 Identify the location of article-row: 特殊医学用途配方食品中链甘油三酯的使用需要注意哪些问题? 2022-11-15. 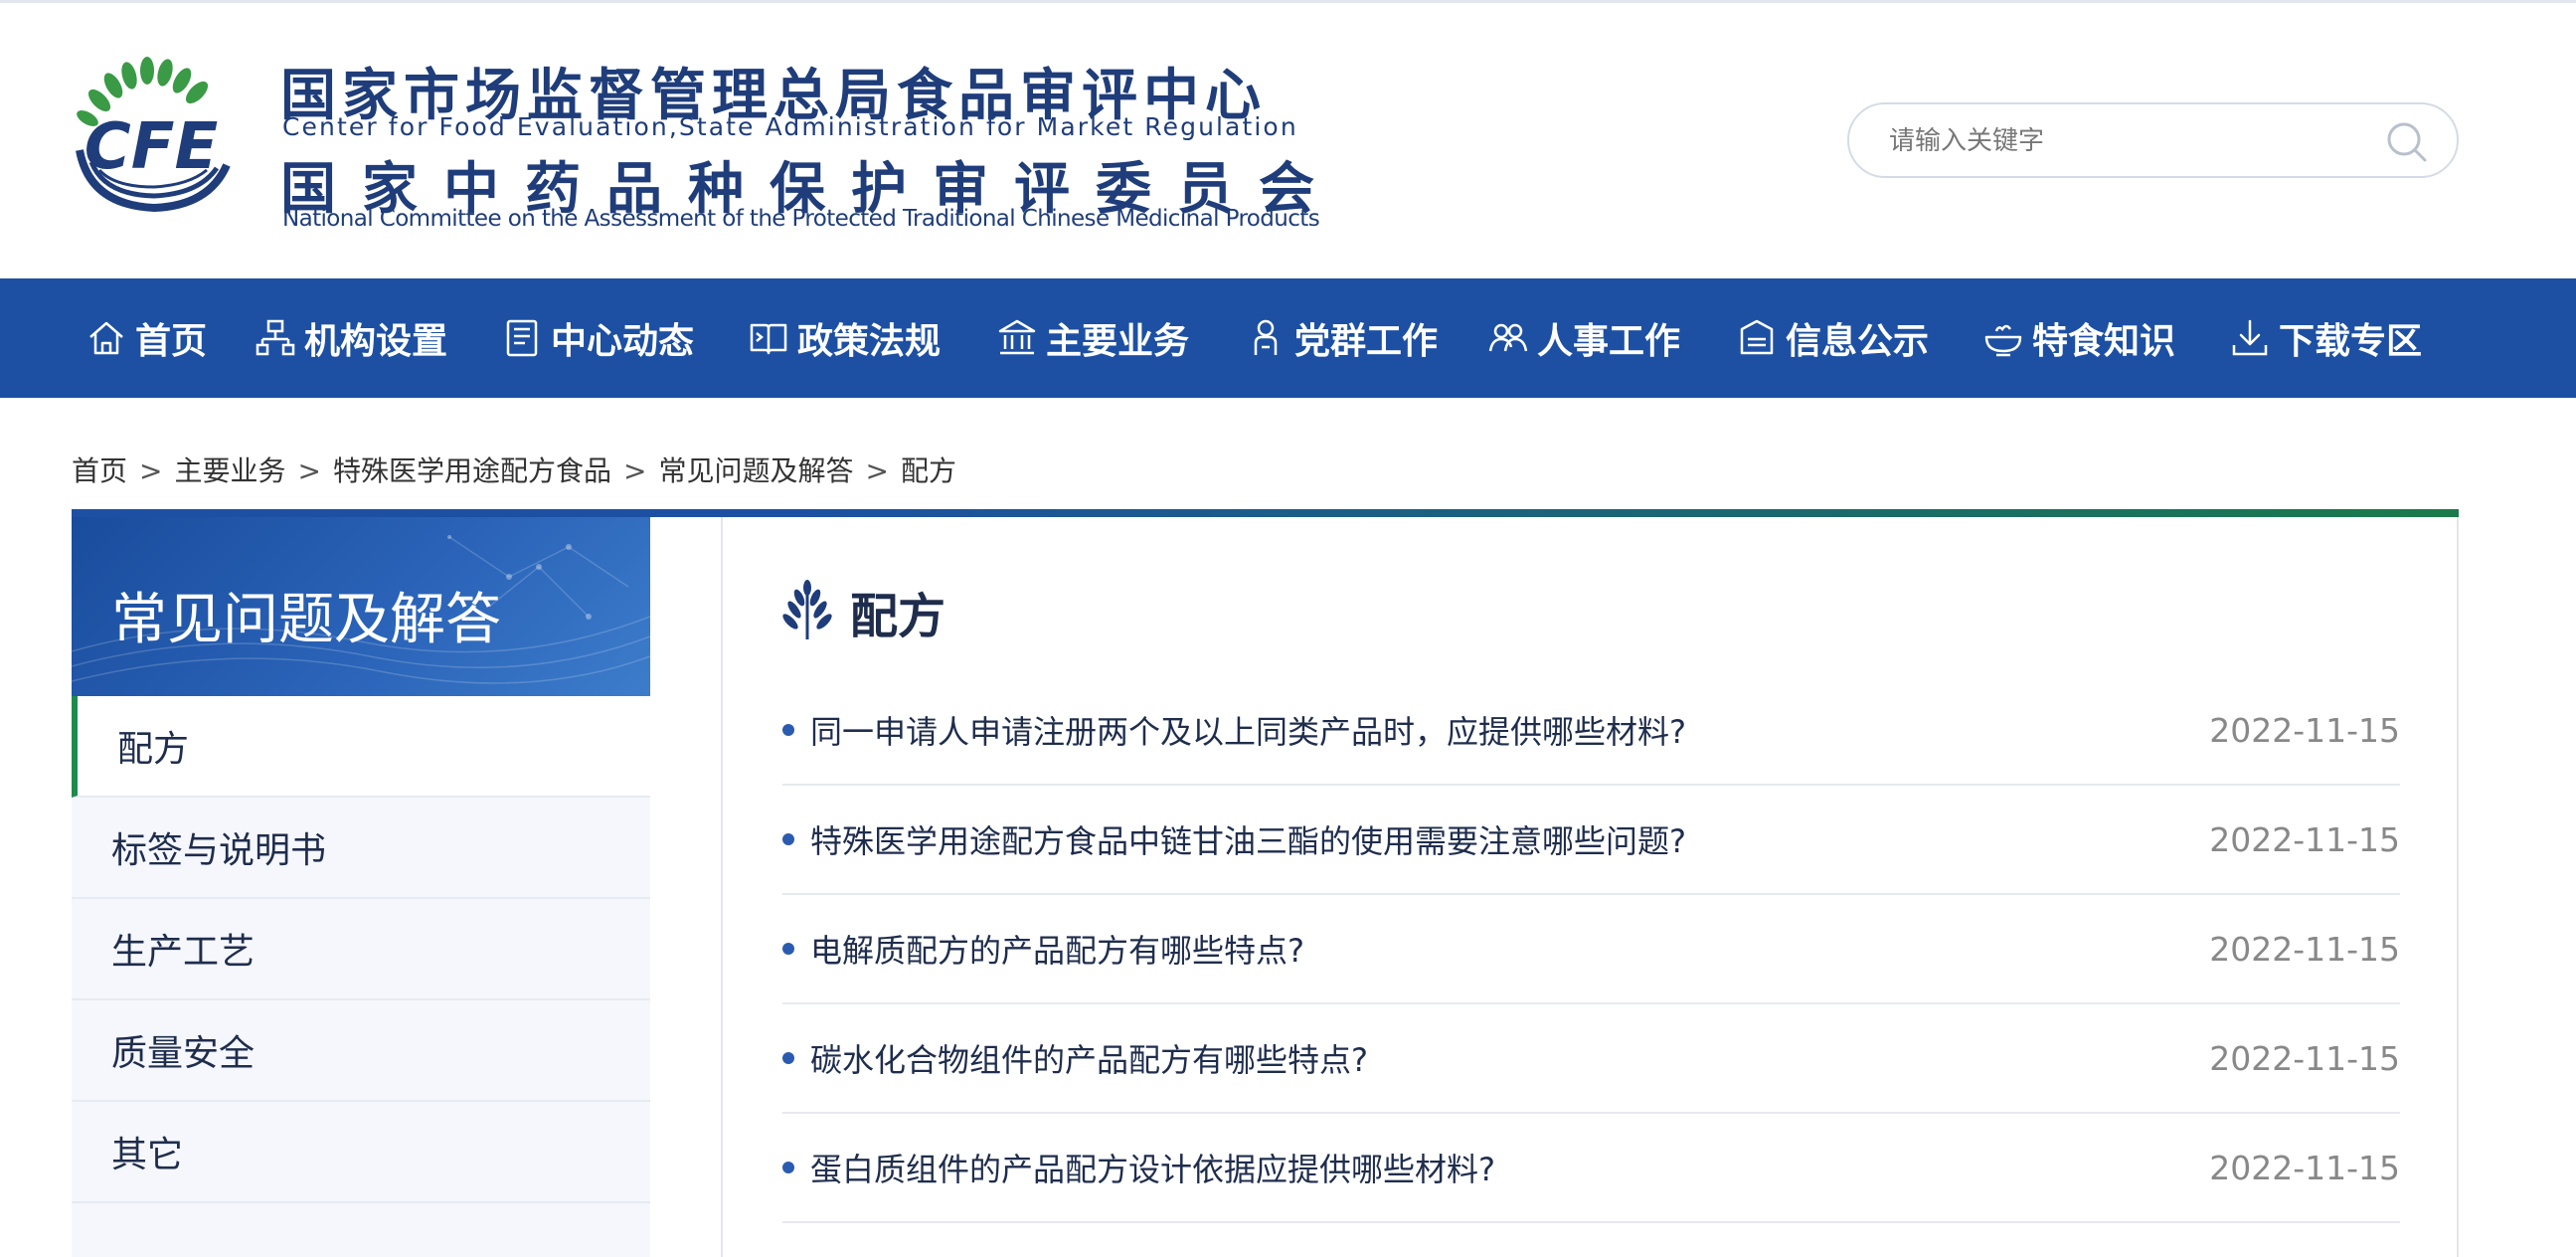
(1591, 840).